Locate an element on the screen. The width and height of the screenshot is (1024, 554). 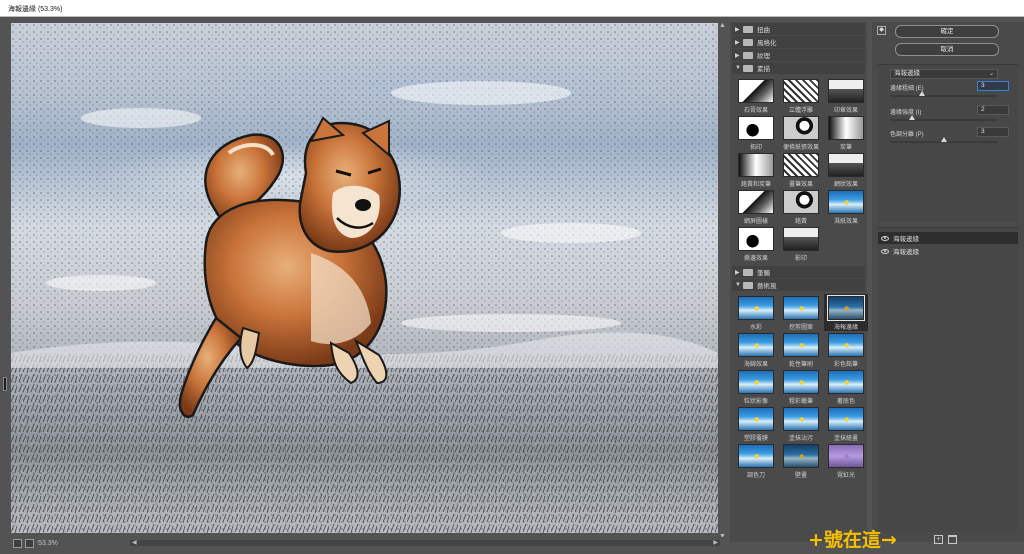
scroll-right-icon: ▶ is located at coordinates (715, 542).